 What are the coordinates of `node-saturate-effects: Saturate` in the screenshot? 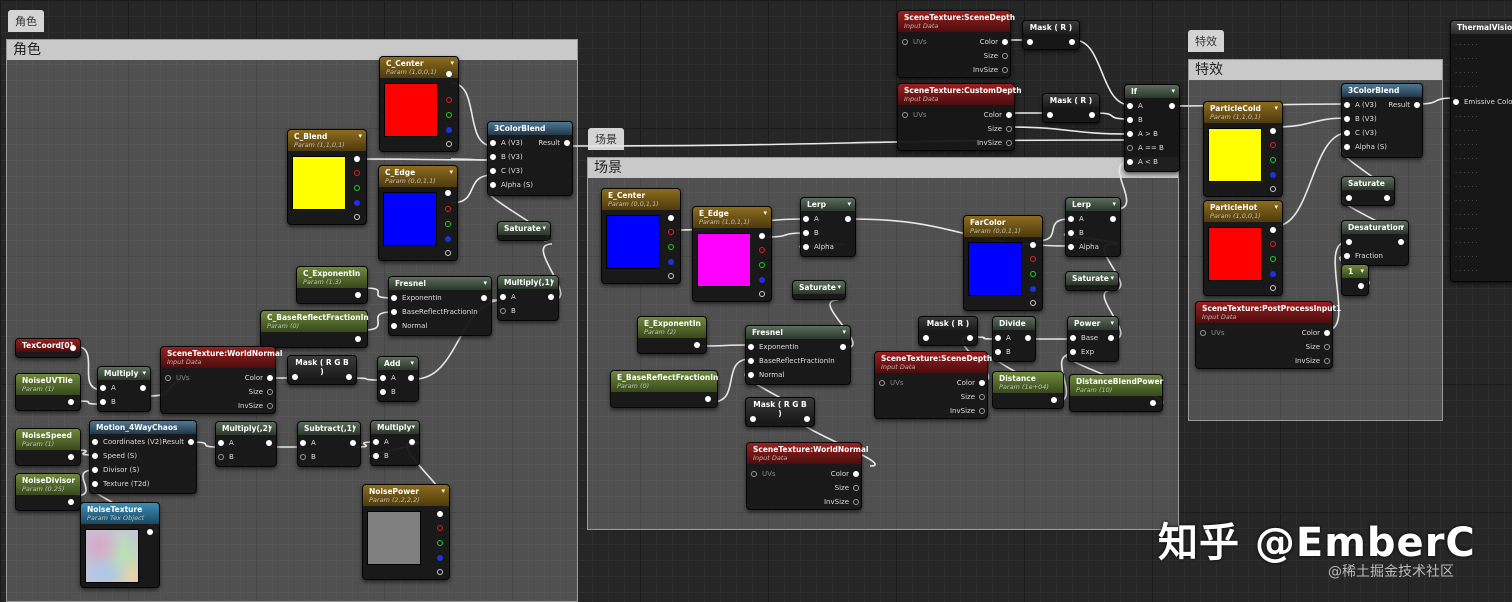 It's located at (1368, 191).